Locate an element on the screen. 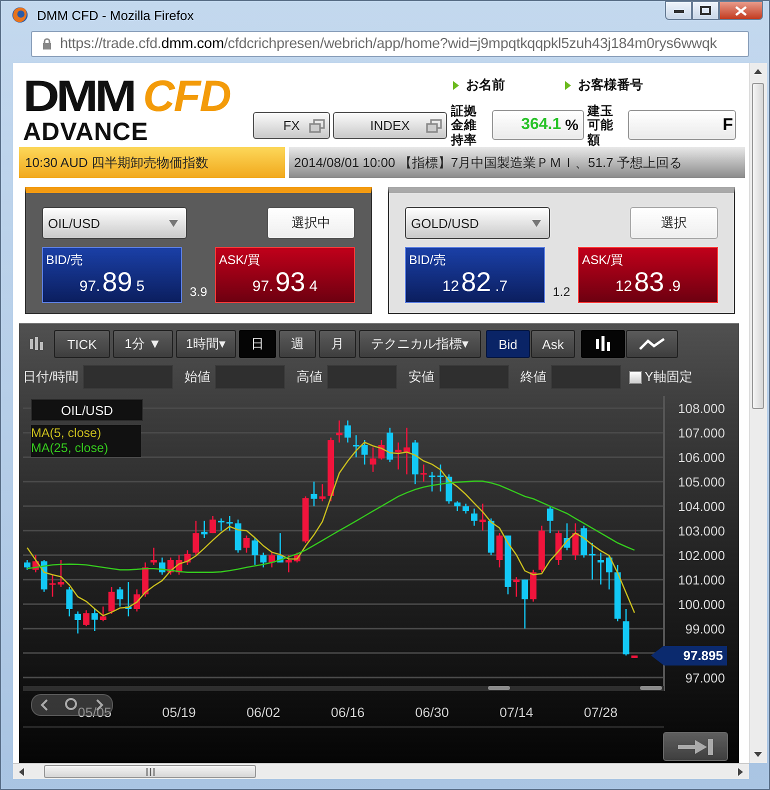 This screenshot has height=790, width=770. bid-price-box: BID/売 97.89 5 is located at coordinates (112, 275).